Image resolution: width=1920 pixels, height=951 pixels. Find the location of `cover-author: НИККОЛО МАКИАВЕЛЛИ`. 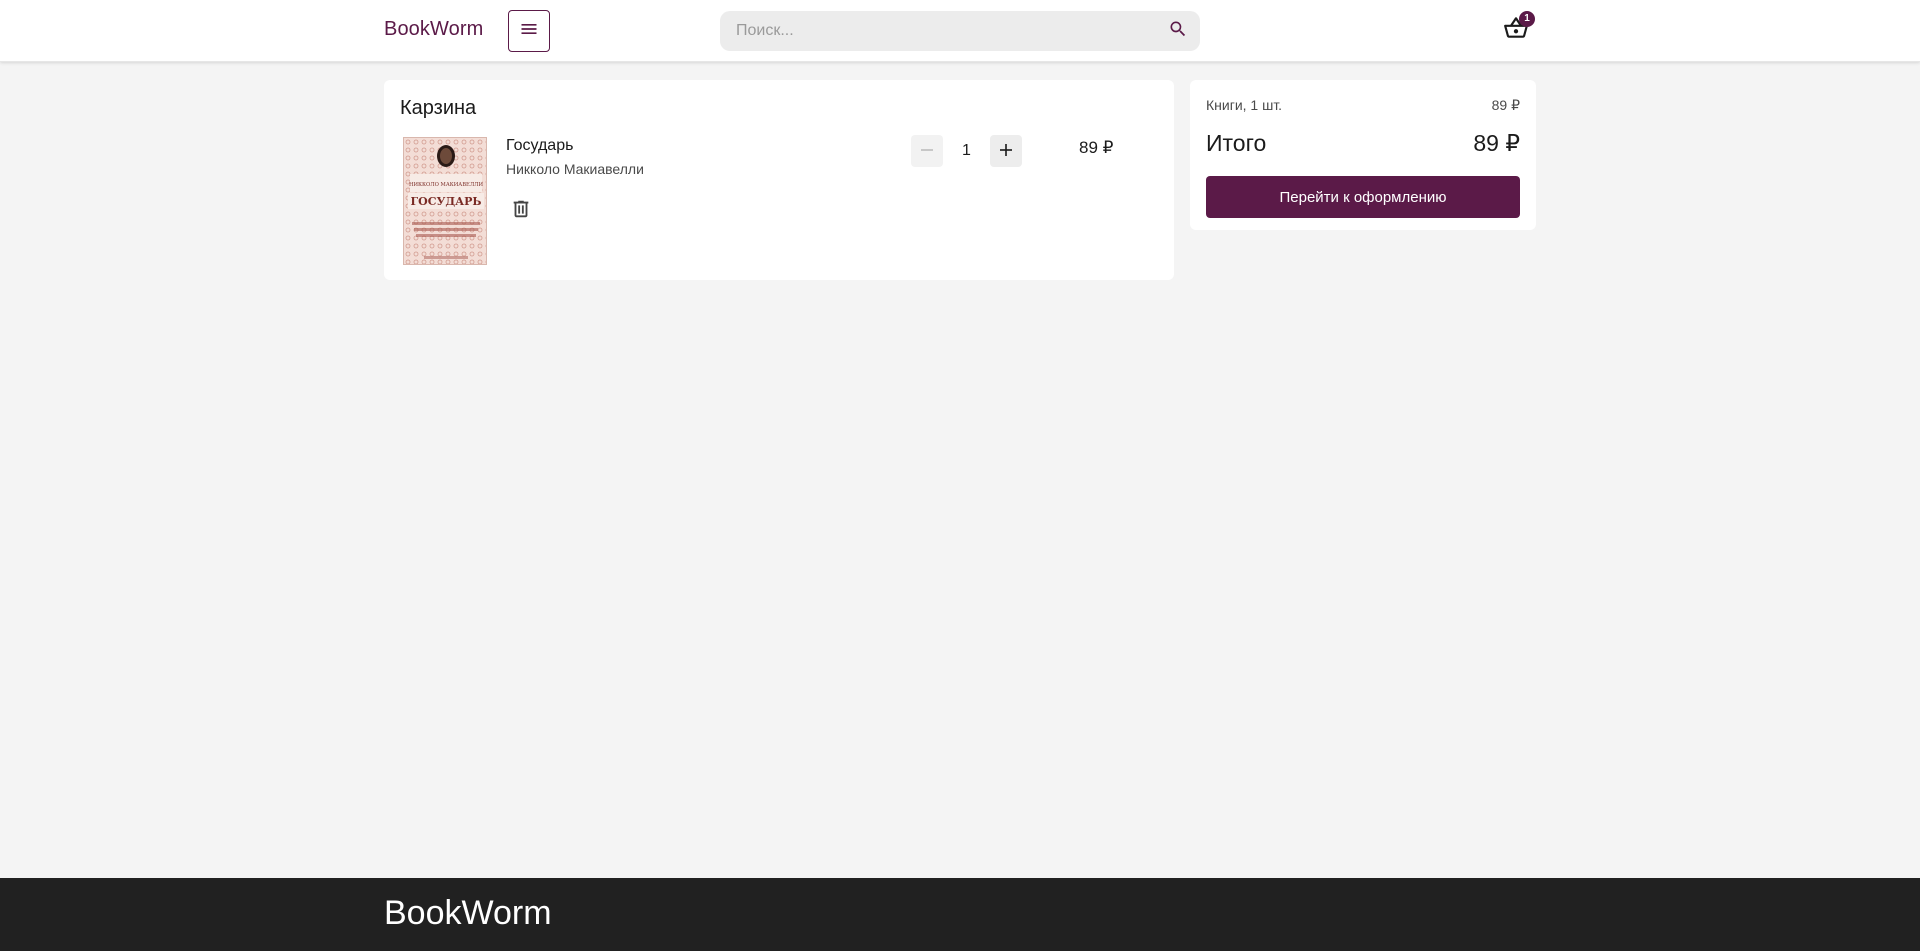

cover-author: НИККОЛО МАКИАВЕЛЛИ is located at coordinates (446, 185).